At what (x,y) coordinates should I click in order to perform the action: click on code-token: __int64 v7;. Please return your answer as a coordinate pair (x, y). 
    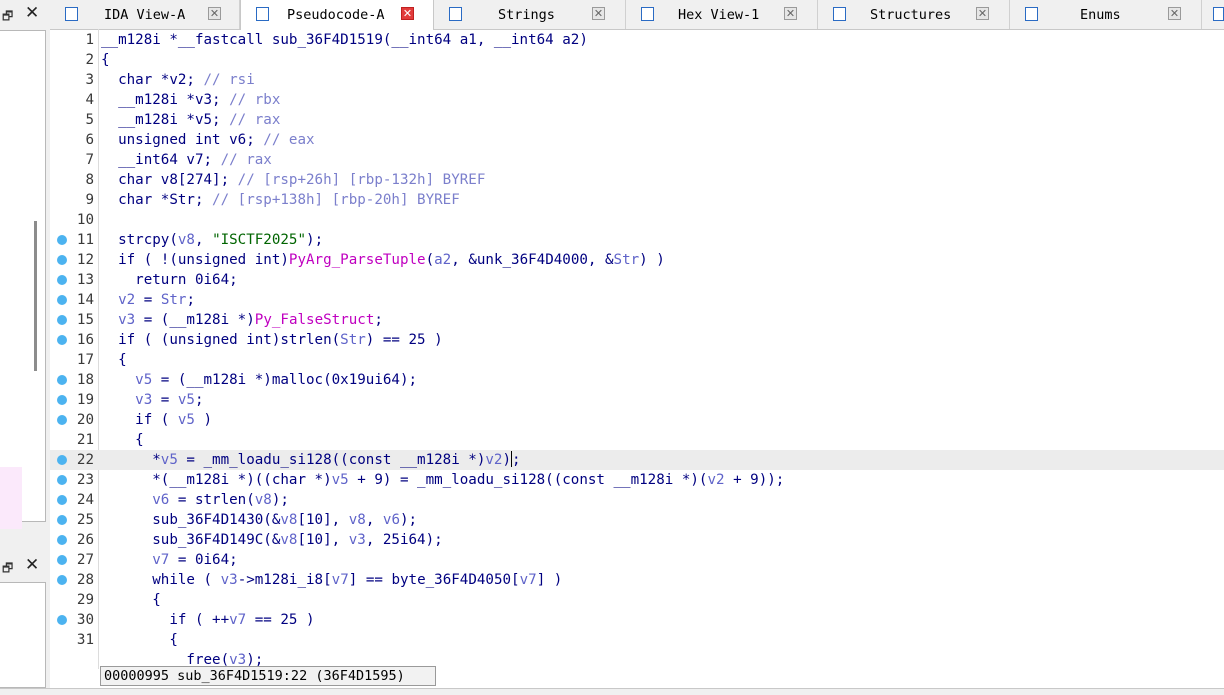
    Looking at the image, I should click on (161, 160).